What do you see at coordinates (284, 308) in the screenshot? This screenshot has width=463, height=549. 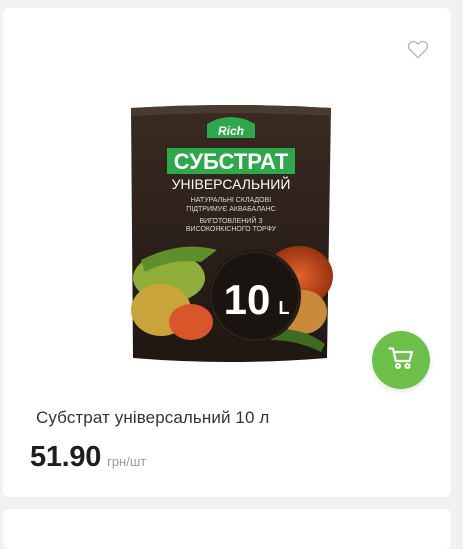 I see `package-volume-unit: L` at bounding box center [284, 308].